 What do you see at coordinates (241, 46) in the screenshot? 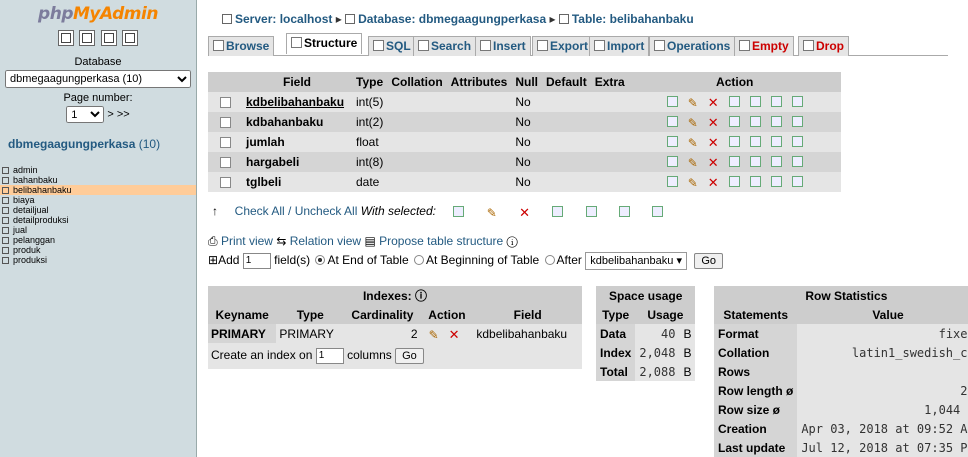
I see `tab-browse: Browse` at bounding box center [241, 46].